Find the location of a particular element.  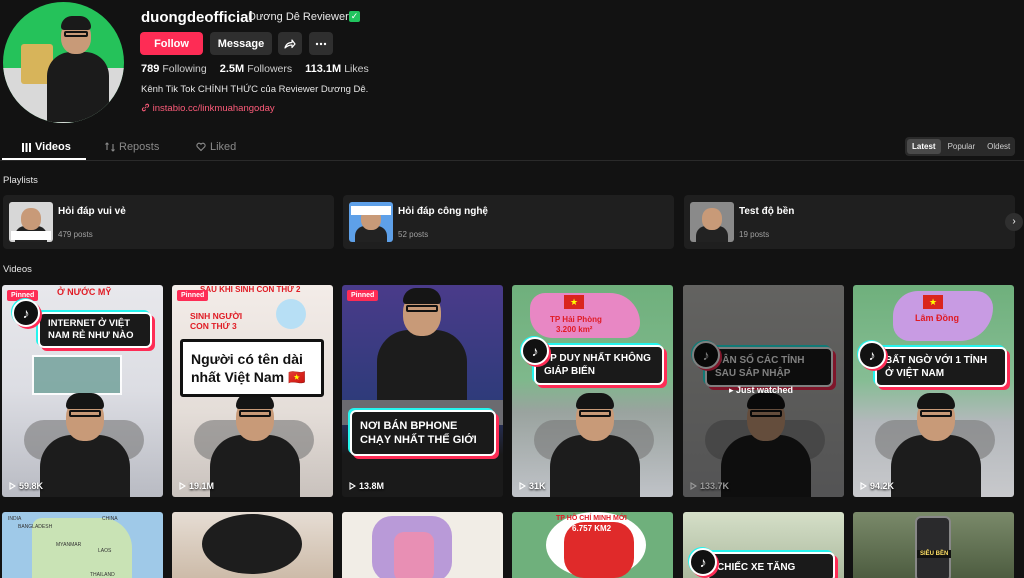

video-sub-text: SINH NGƯỜI CON THỨ 3 is located at coordinates (216, 321).